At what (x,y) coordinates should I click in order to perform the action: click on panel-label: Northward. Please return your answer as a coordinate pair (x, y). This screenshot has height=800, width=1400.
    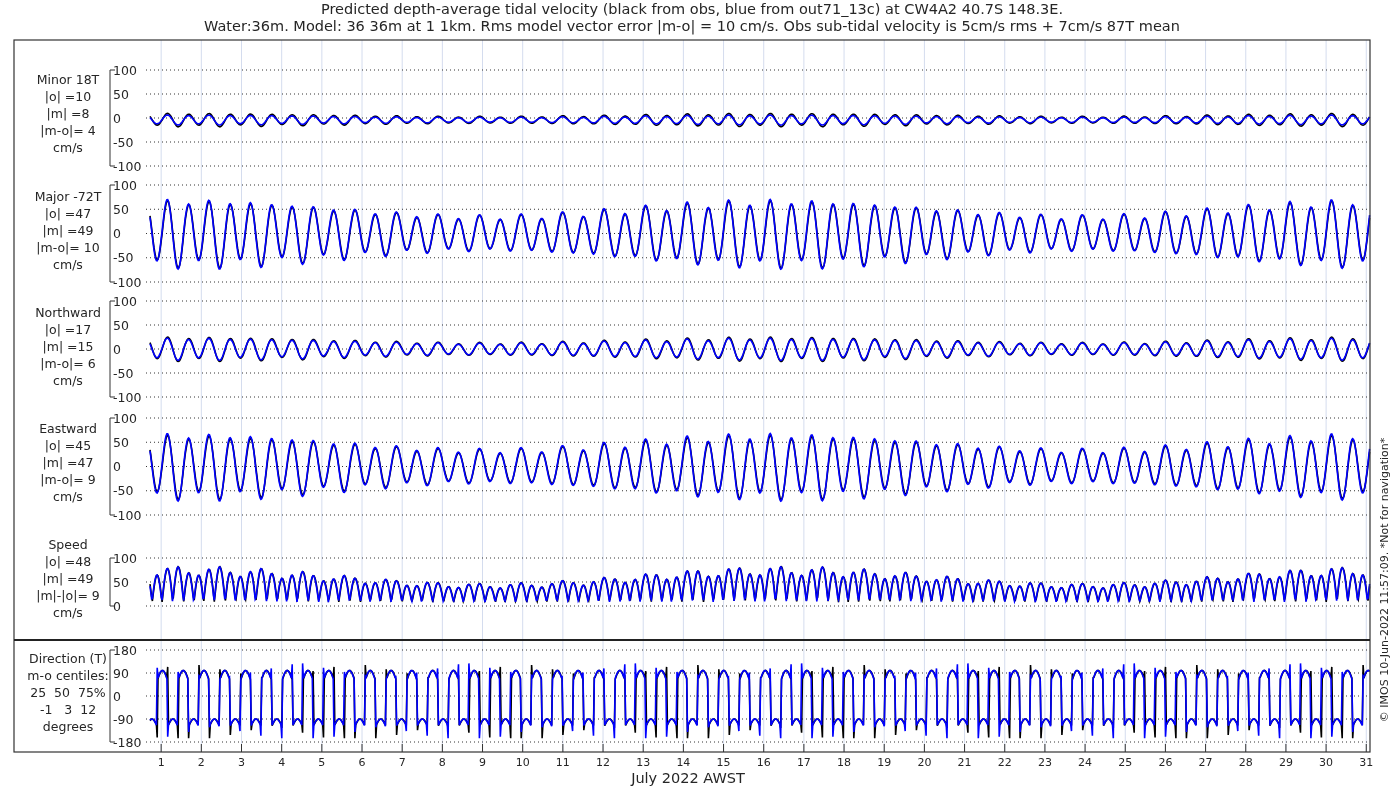
    Looking at the image, I should click on (68, 312).